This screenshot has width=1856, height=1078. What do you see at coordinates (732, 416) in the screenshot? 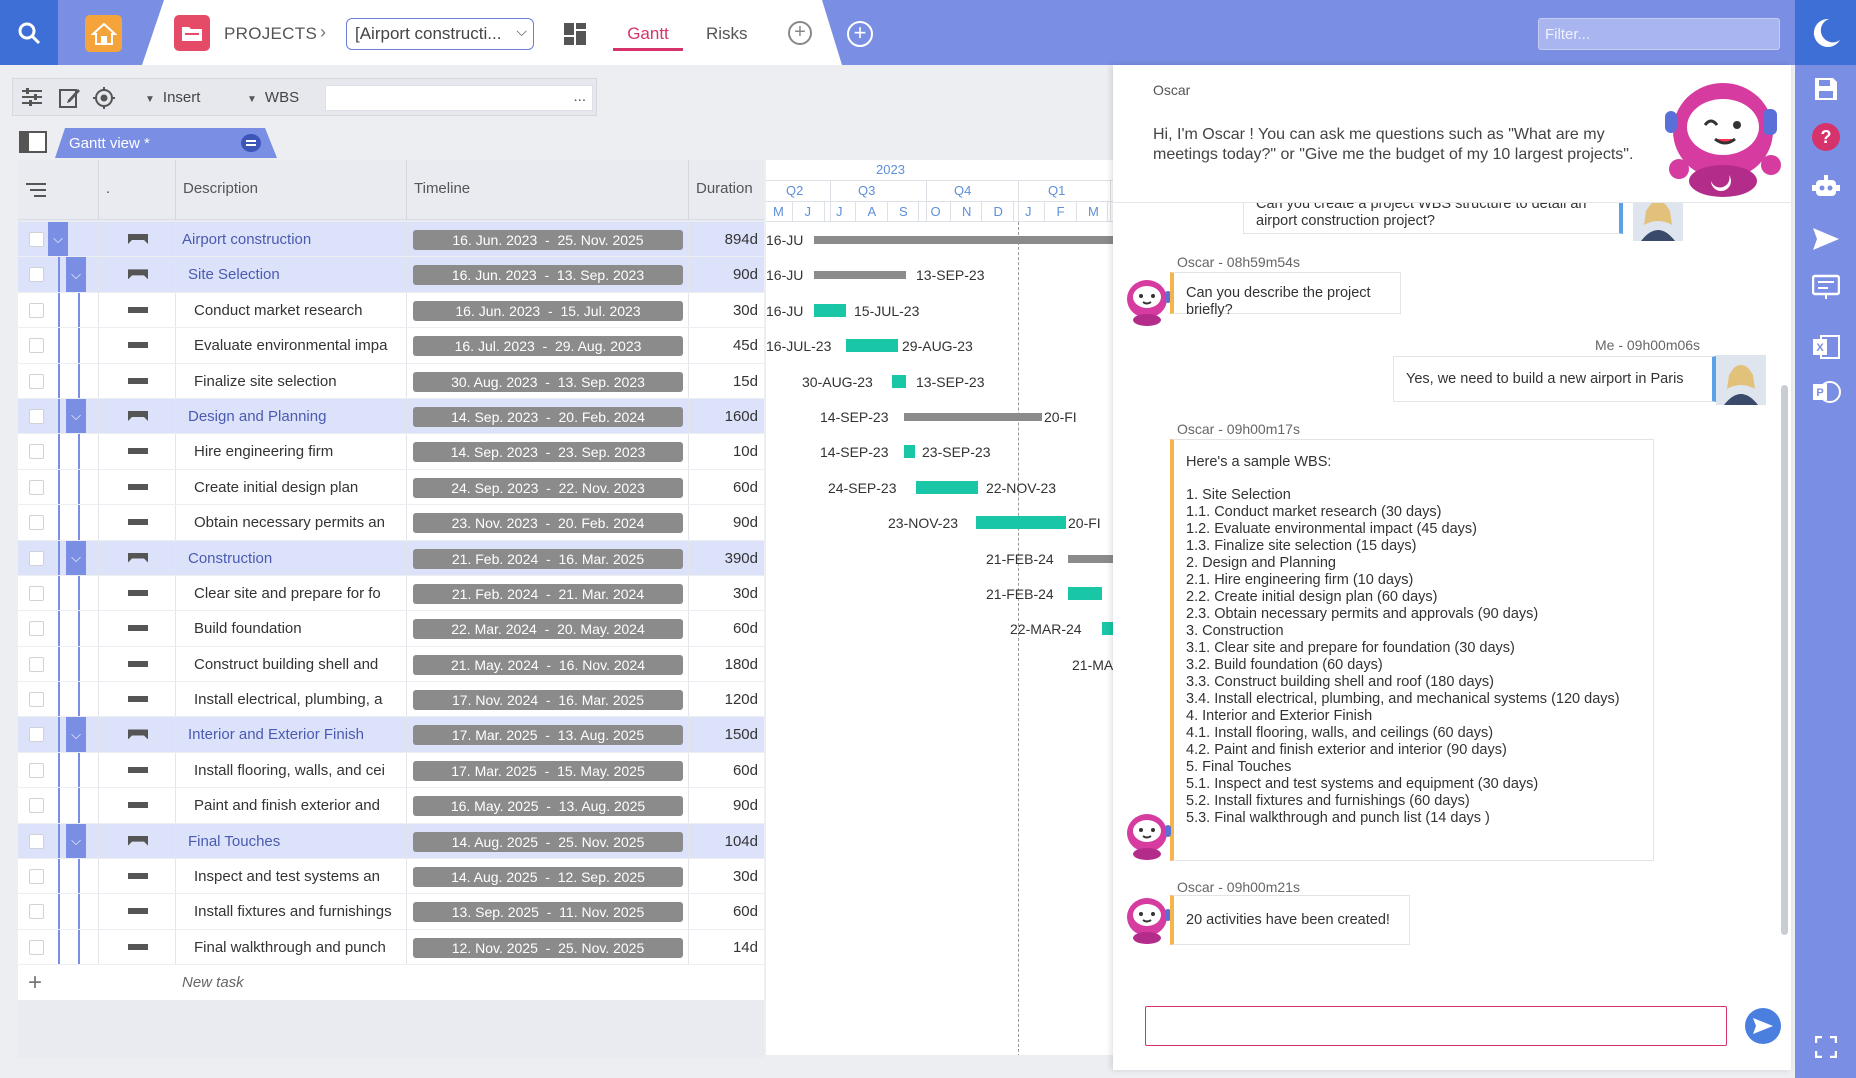
I see `task-duration: 160d` at bounding box center [732, 416].